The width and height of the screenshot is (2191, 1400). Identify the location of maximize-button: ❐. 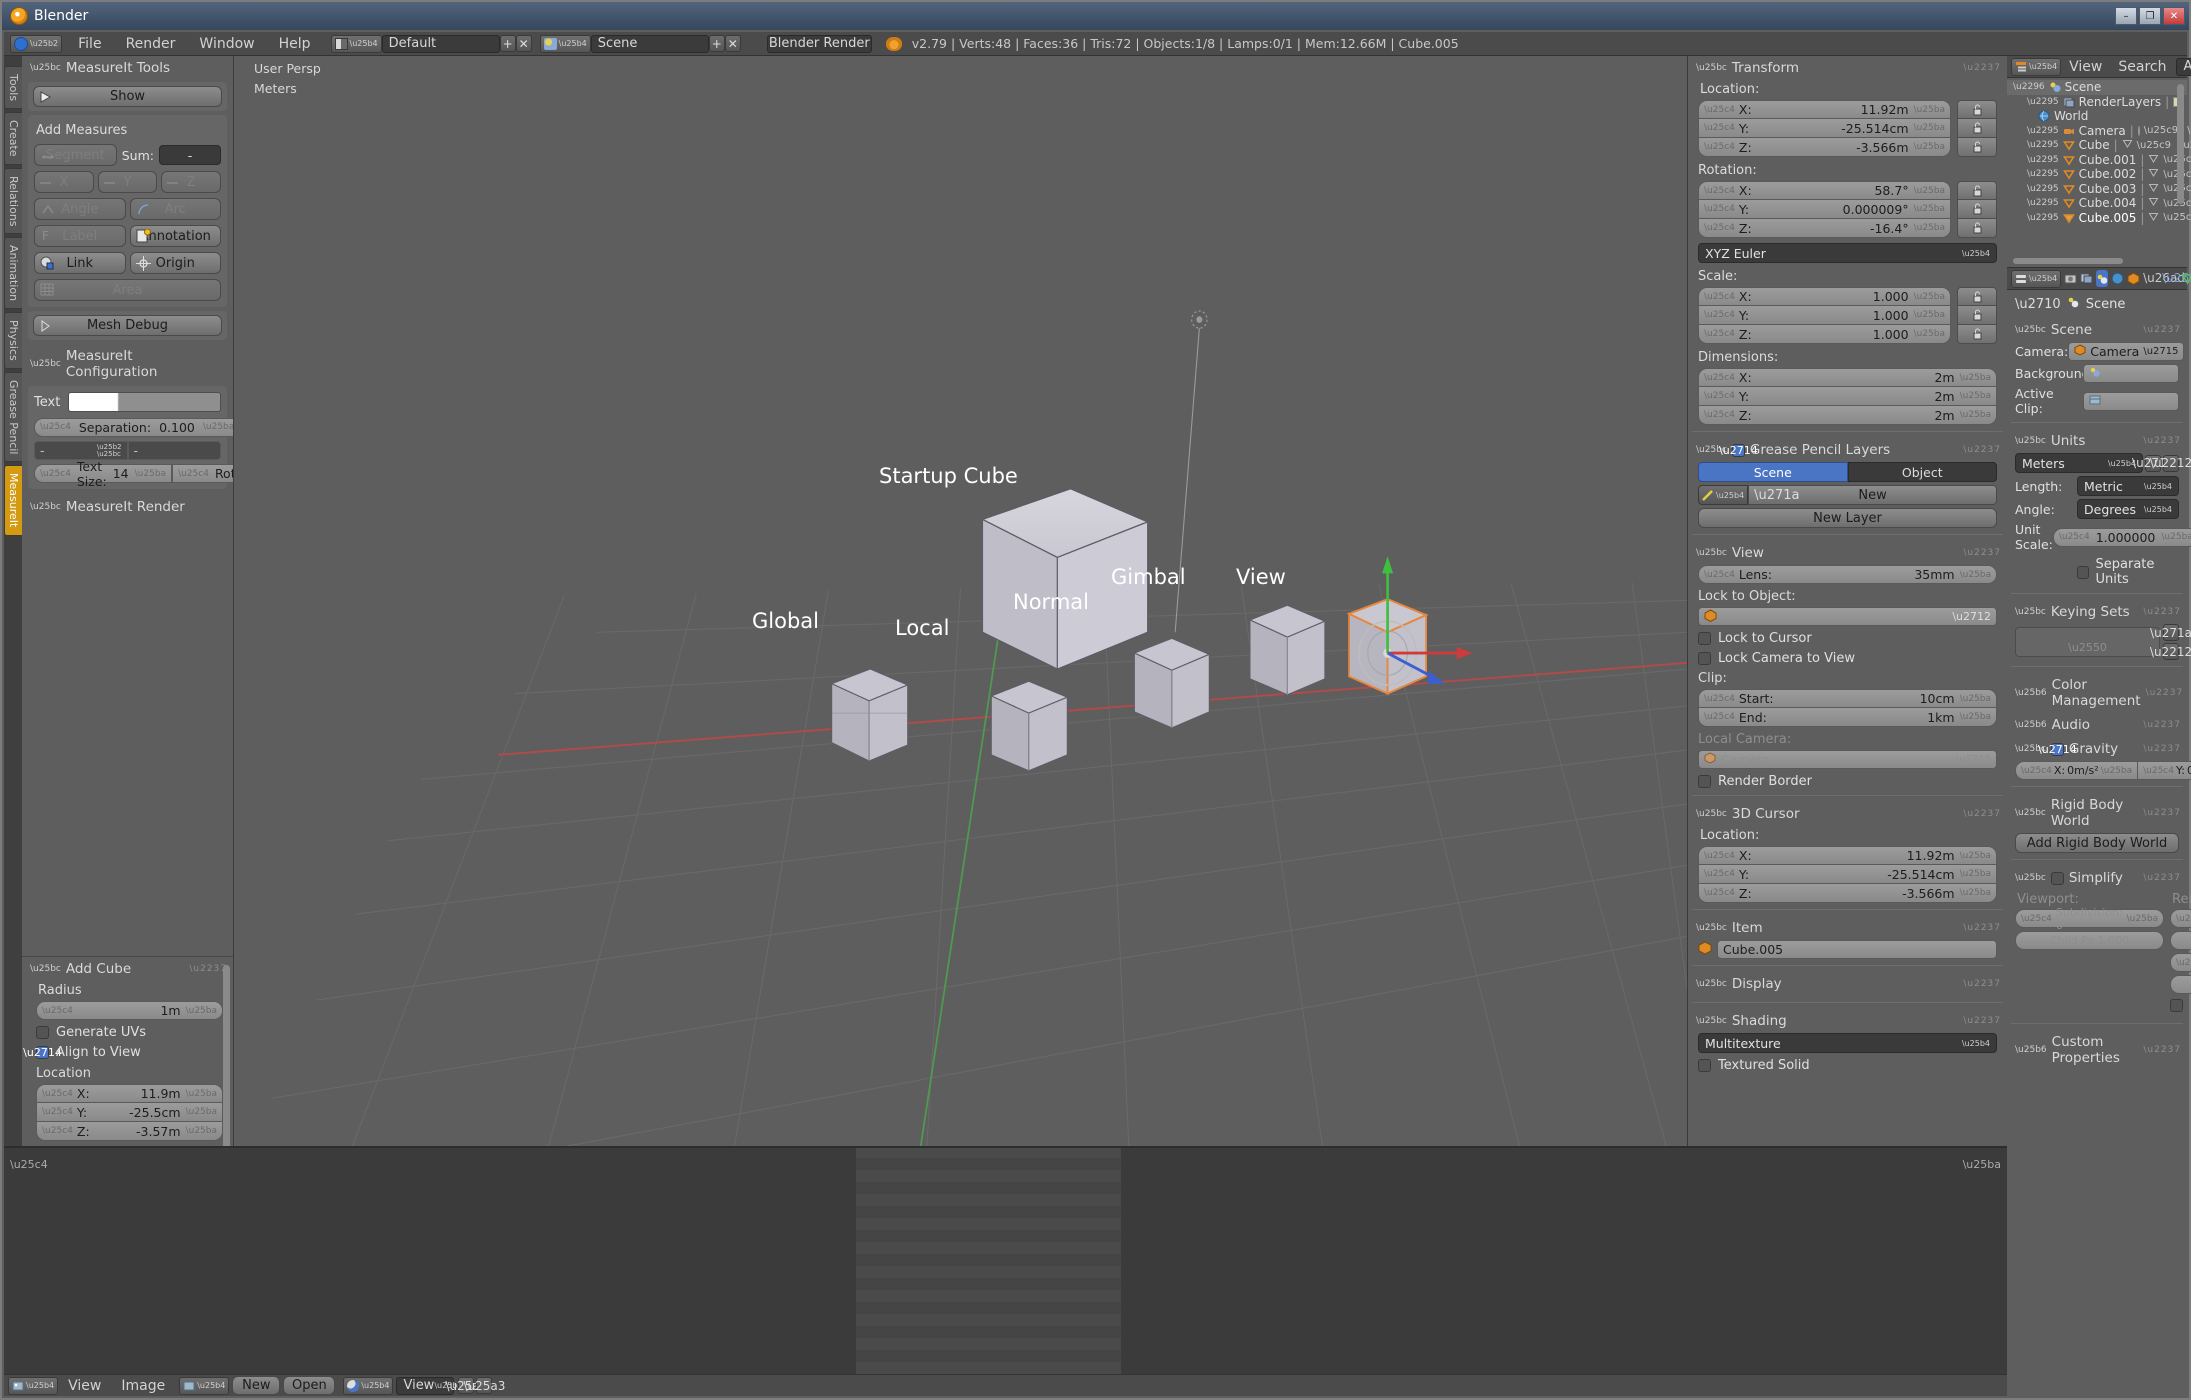
(2150, 16).